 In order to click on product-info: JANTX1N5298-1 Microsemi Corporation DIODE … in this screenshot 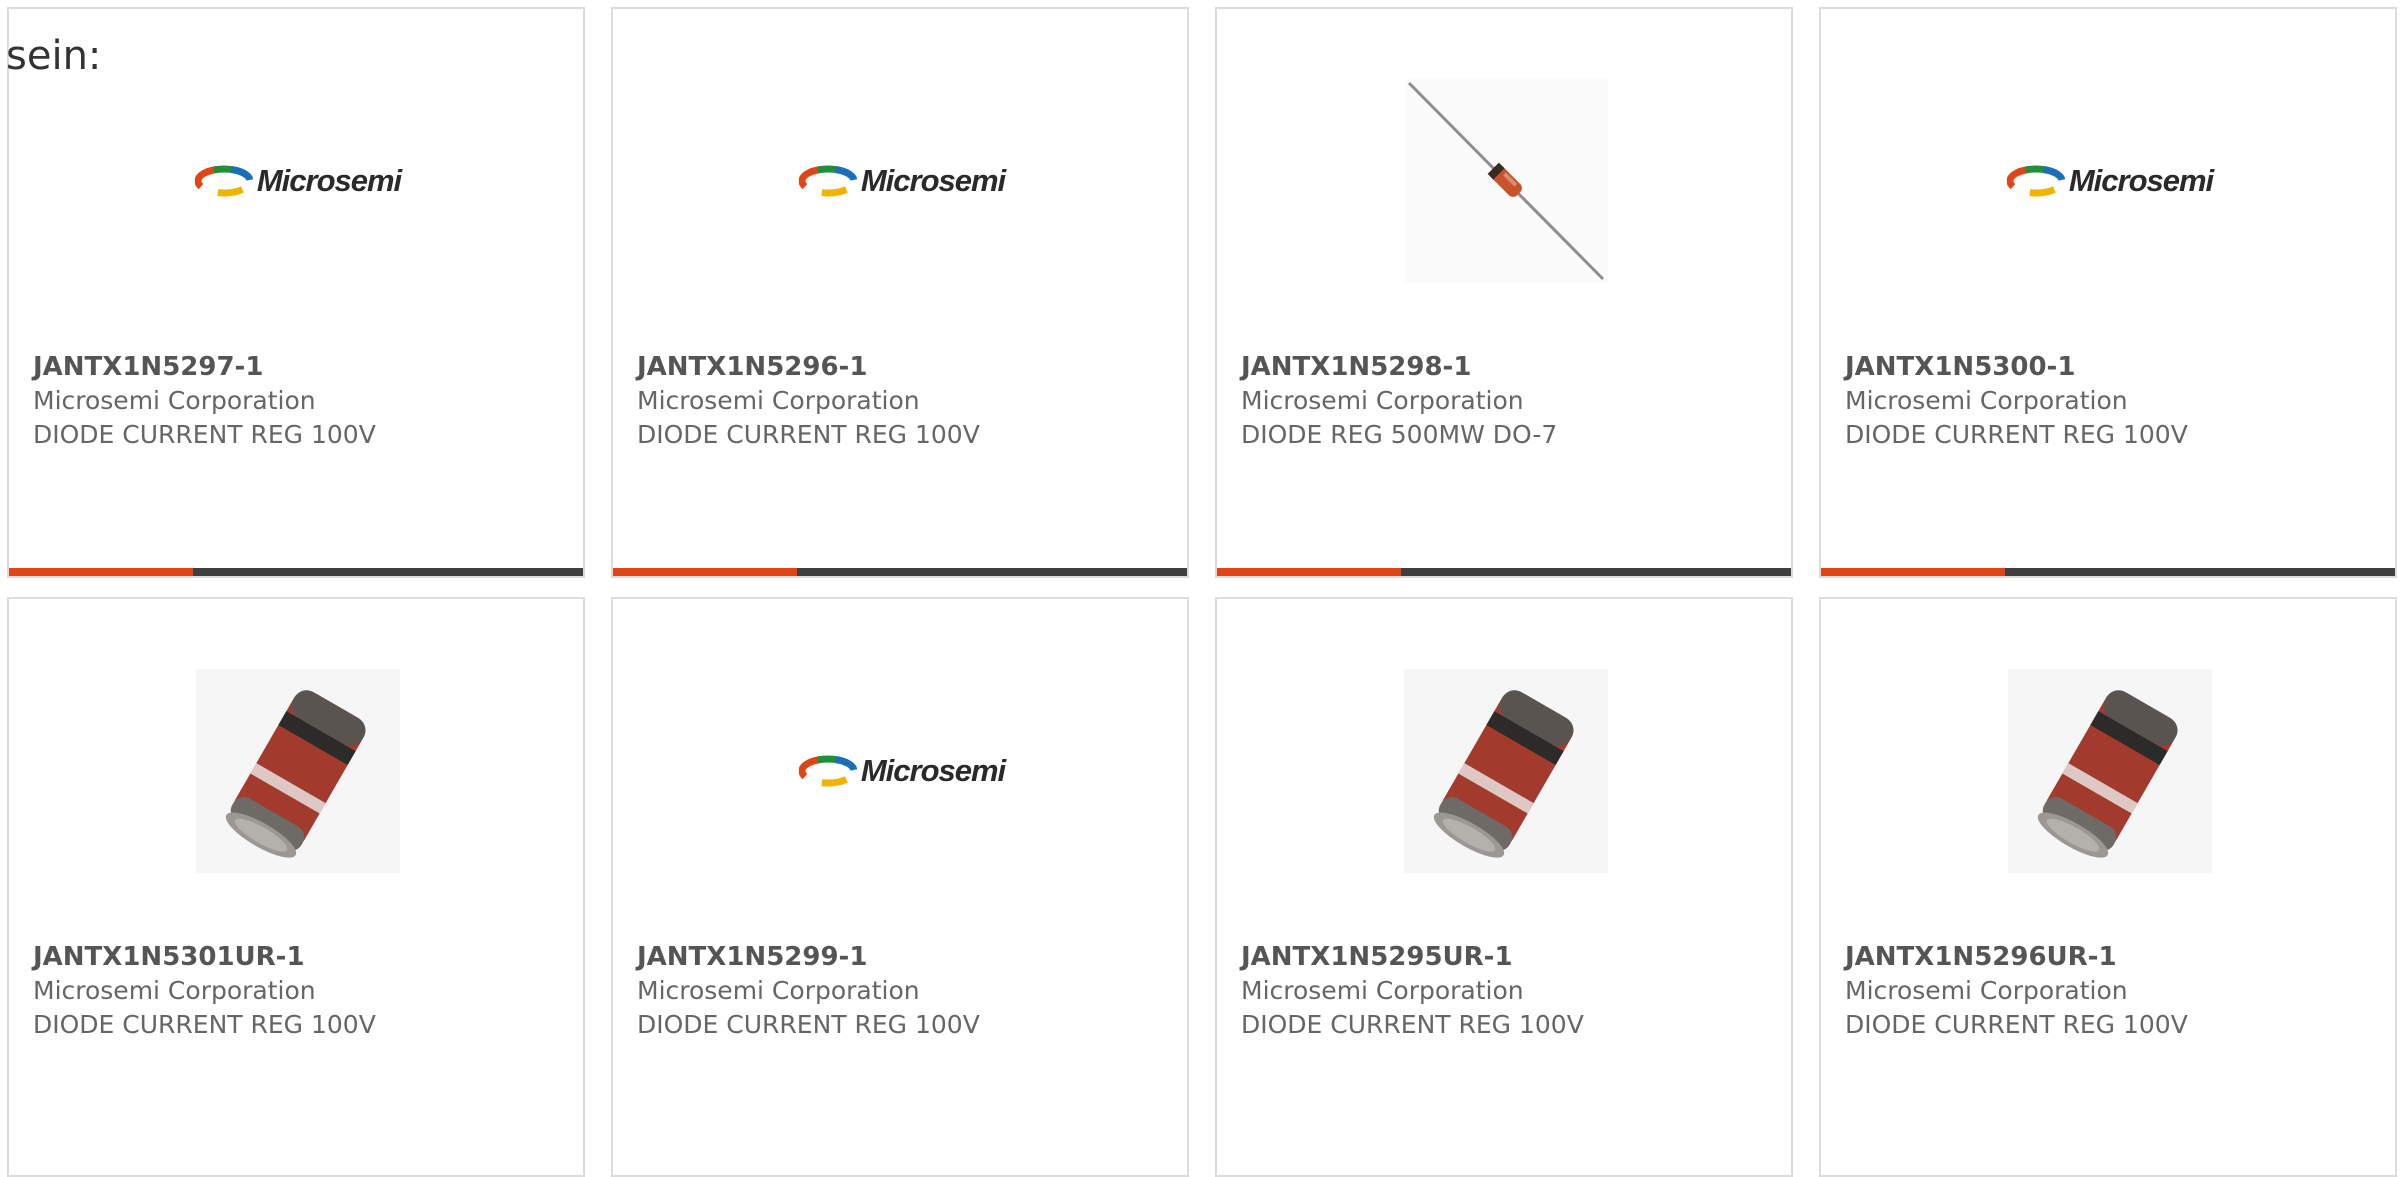, I will do `click(1399, 401)`.